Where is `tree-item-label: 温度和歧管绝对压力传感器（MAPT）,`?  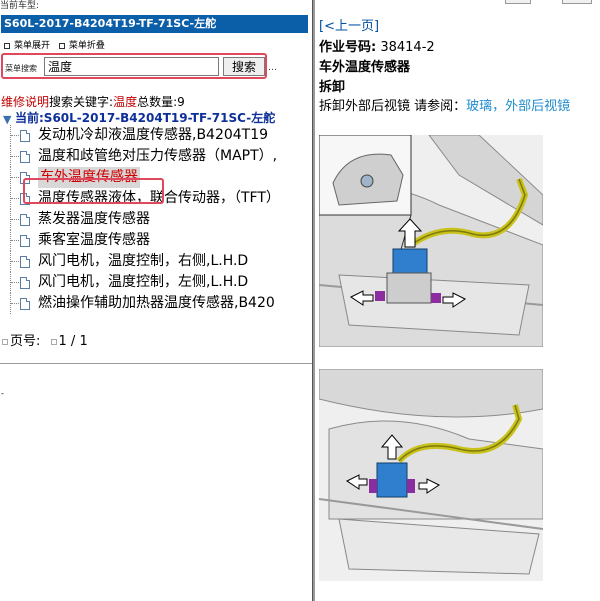
tree-item-label: 温度和歧管绝对压力传感器（MAPT）, is located at coordinates (158, 156).